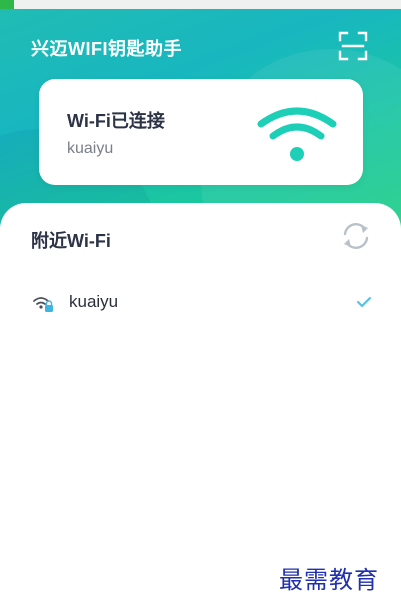  Describe the element at coordinates (90, 148) in the screenshot. I see `connected-ssid: kuaiyu` at that location.